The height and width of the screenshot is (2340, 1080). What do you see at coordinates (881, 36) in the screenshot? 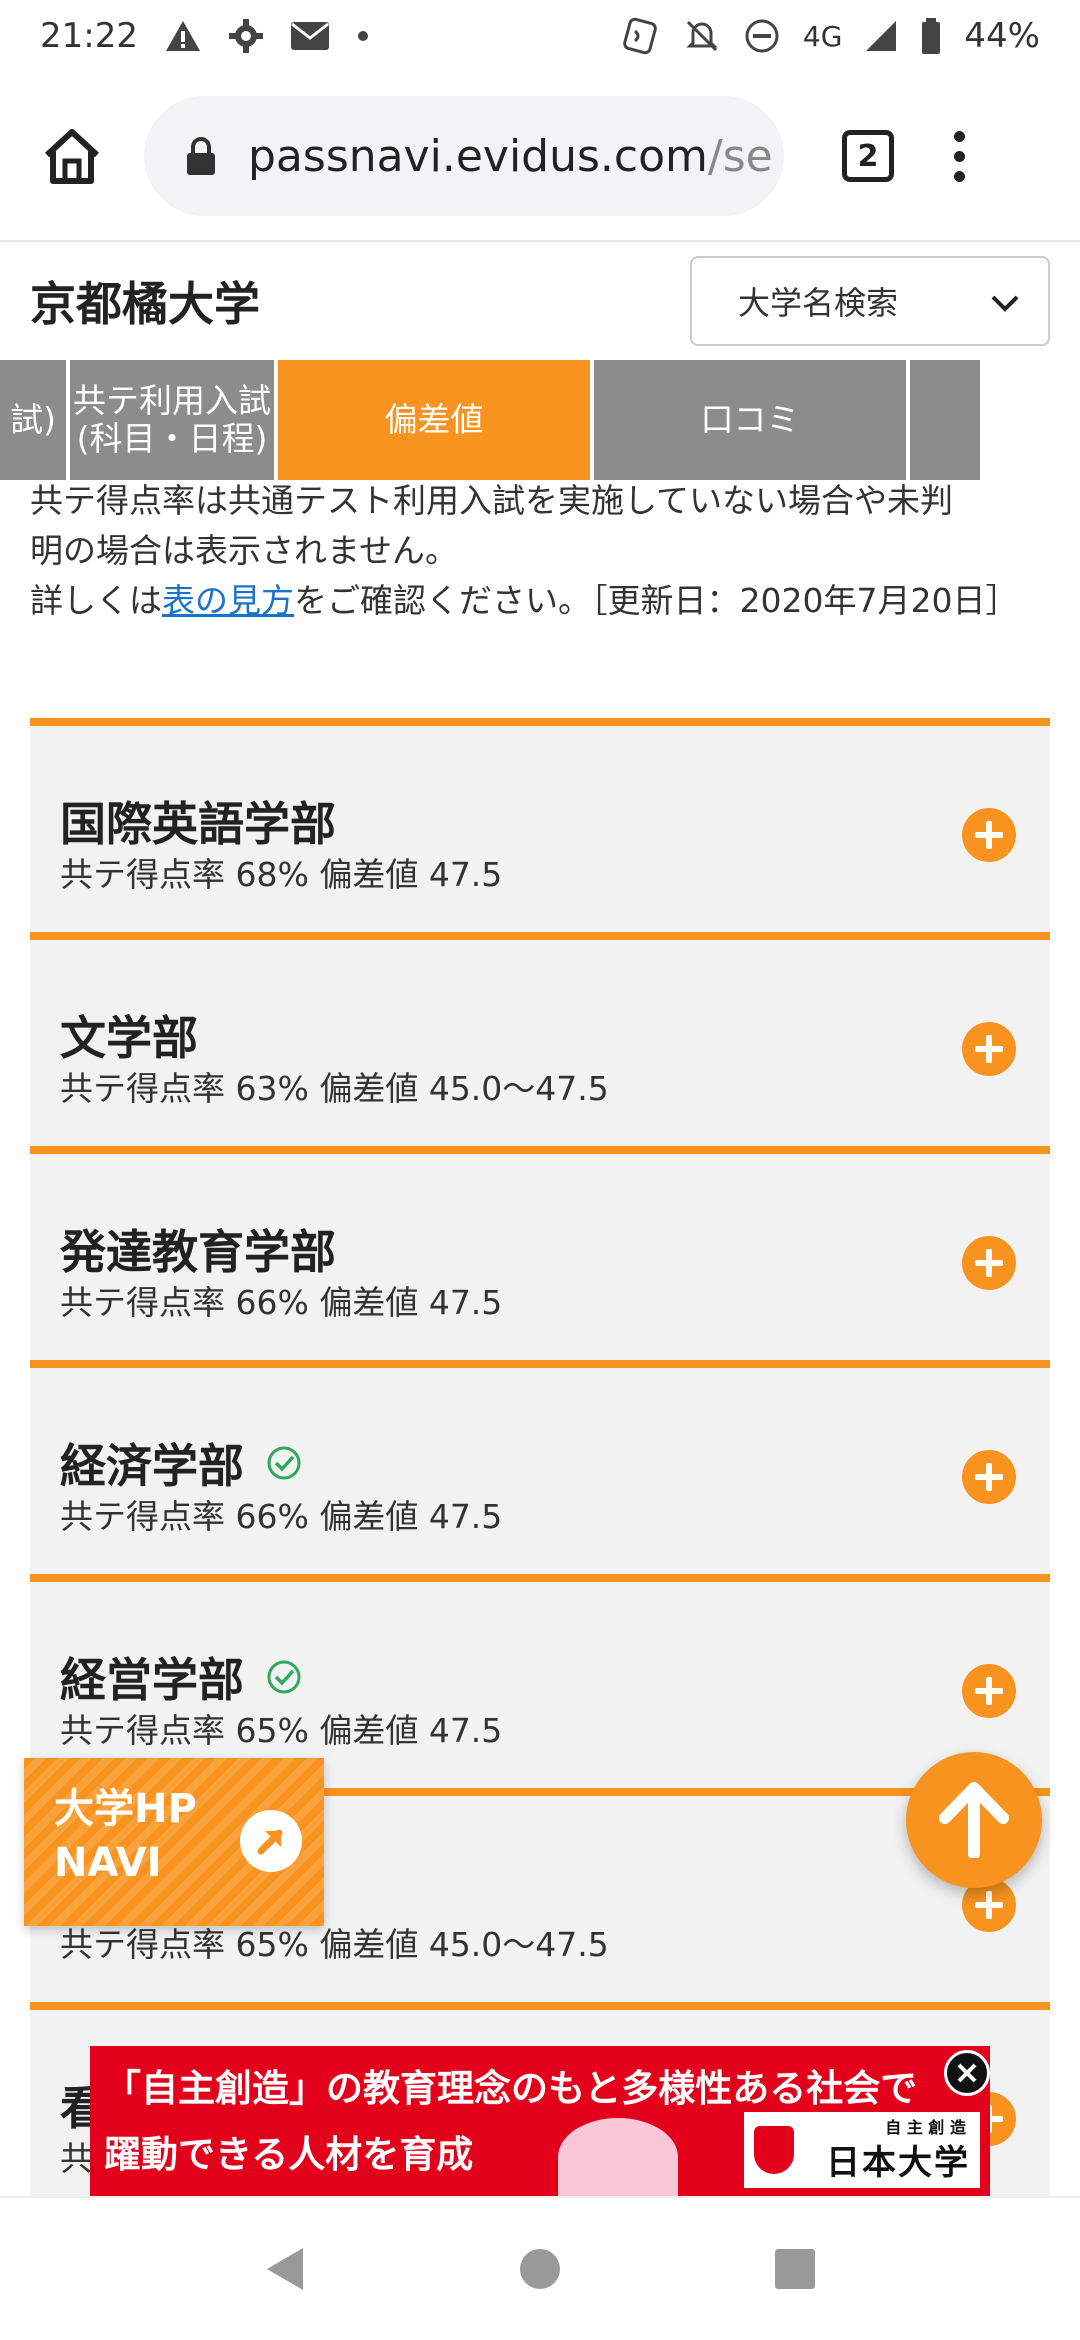
I see `signal-icon` at bounding box center [881, 36].